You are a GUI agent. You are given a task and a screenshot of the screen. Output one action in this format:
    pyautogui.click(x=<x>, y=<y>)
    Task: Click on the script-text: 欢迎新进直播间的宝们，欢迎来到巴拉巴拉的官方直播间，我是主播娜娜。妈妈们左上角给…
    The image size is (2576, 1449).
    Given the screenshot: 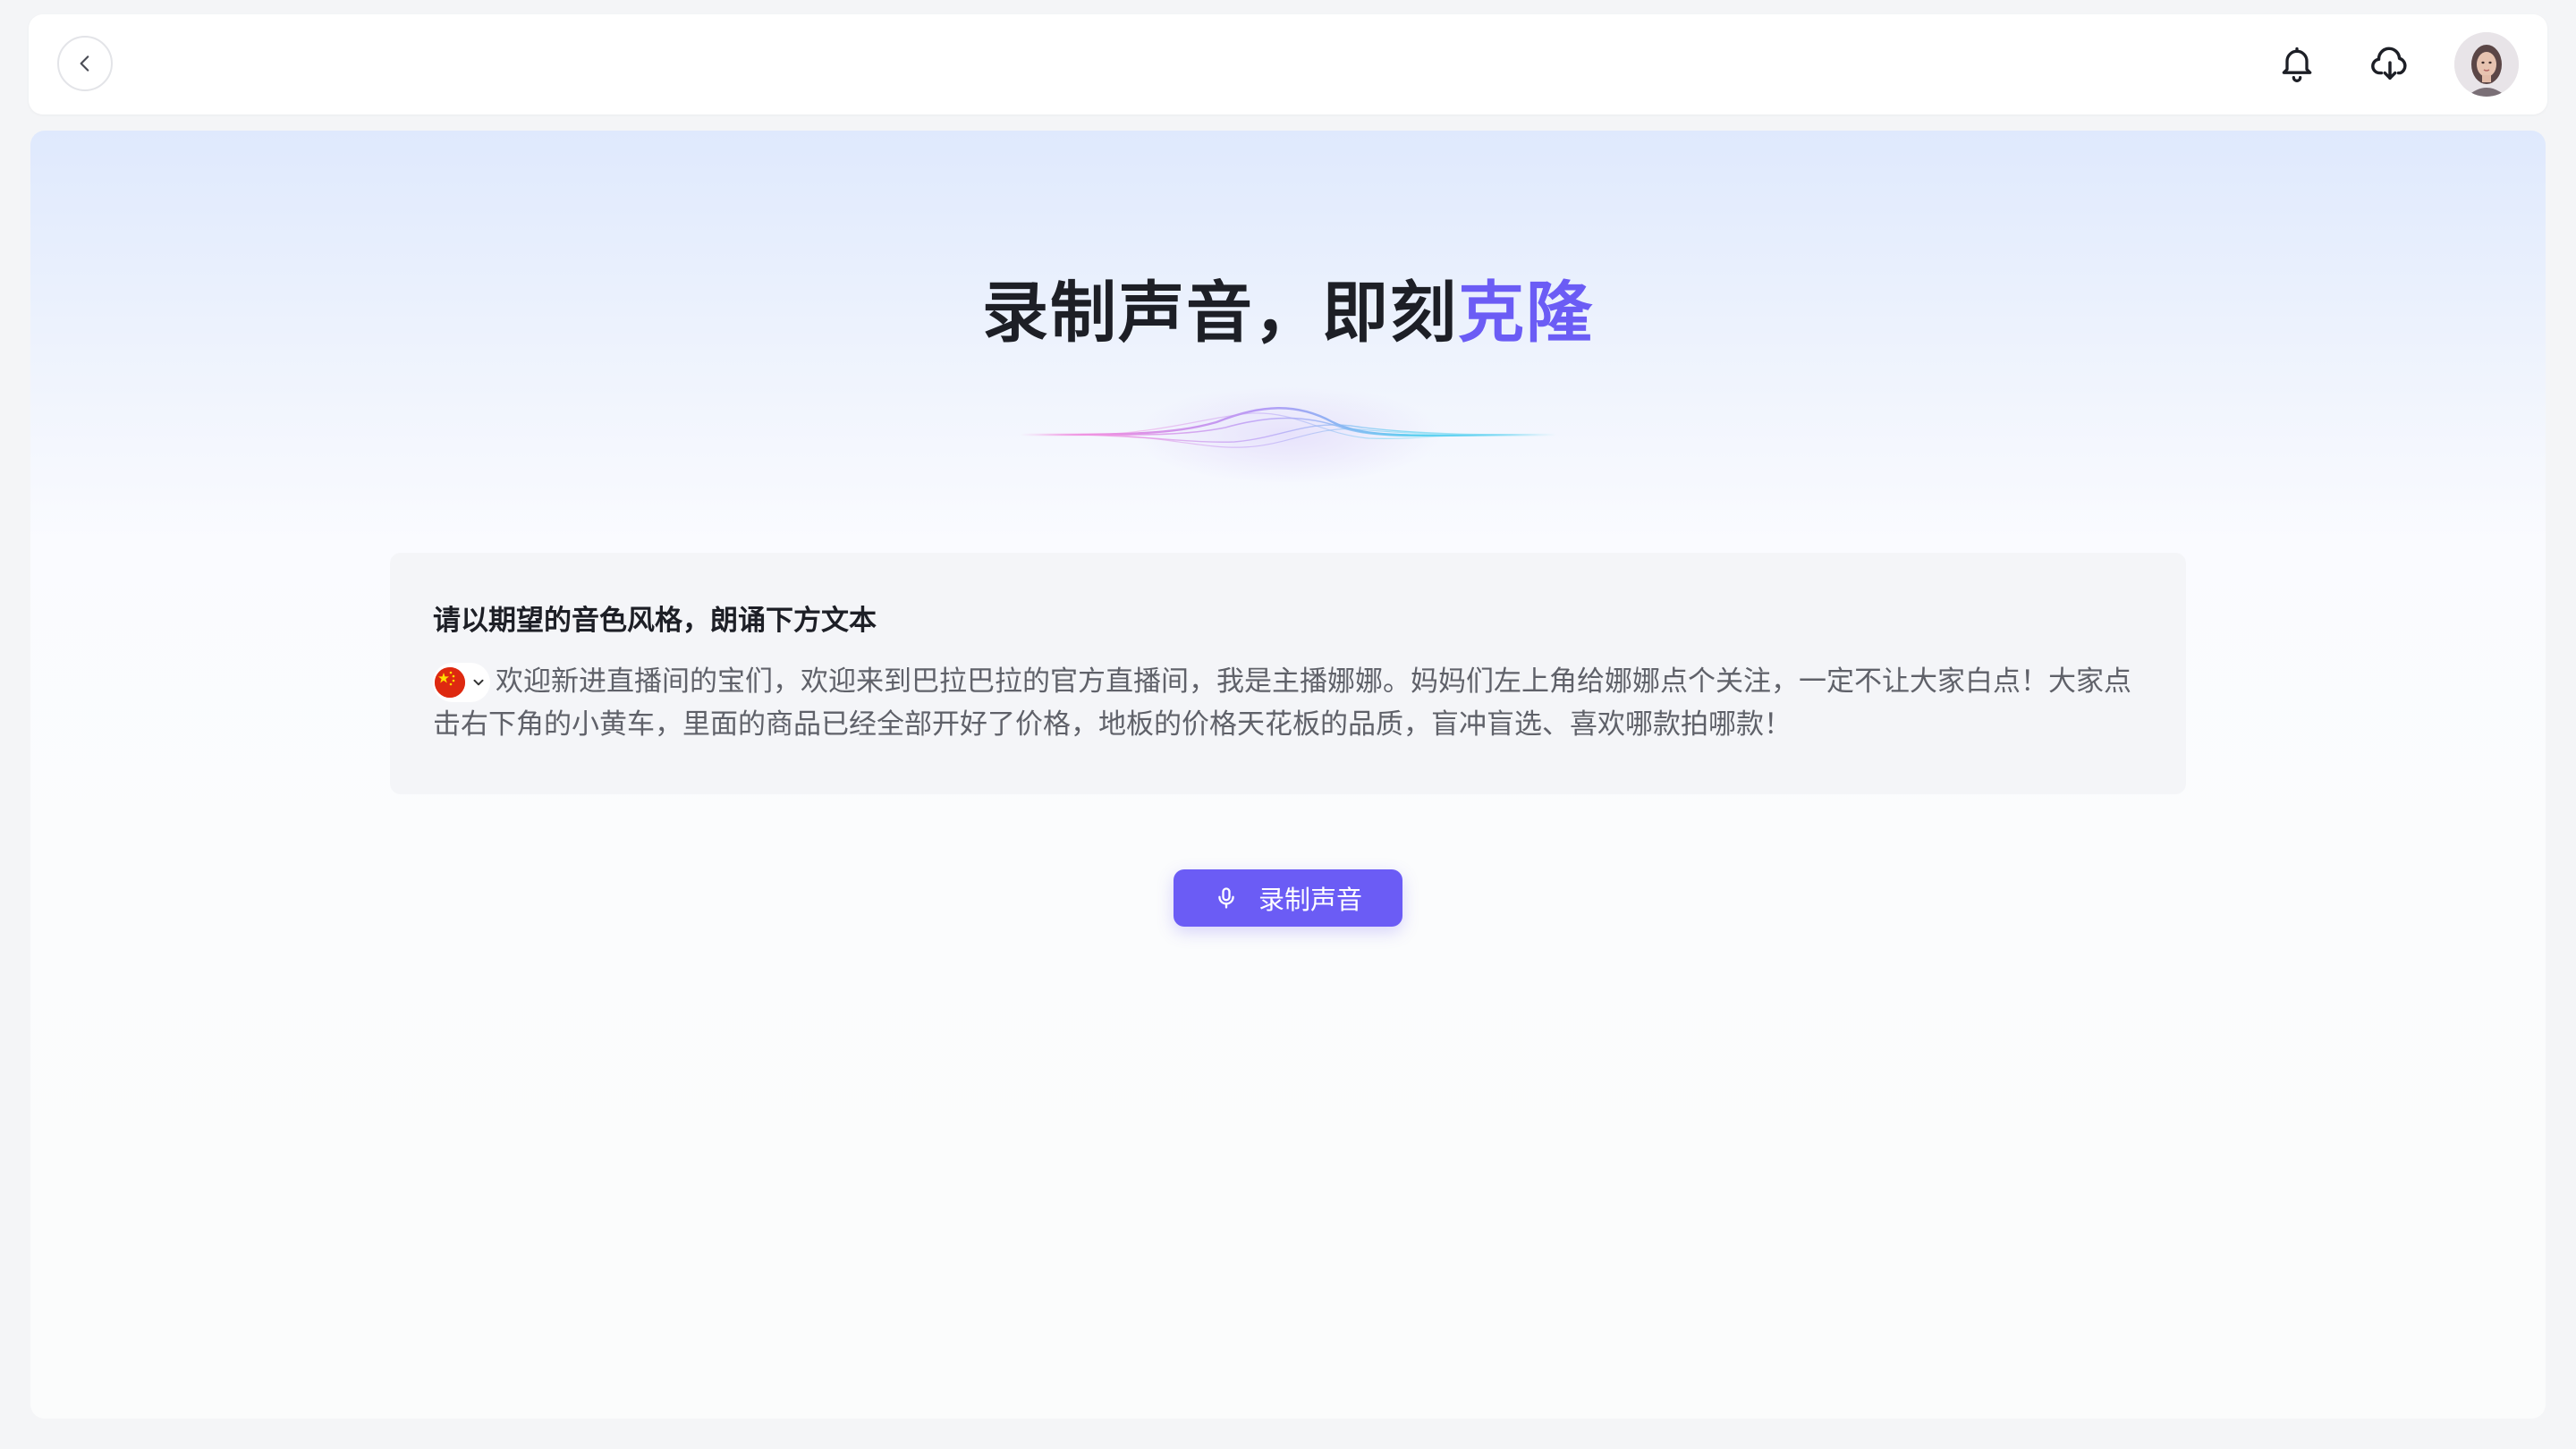 What is the action you would take?
    pyautogui.click(x=1282, y=702)
    